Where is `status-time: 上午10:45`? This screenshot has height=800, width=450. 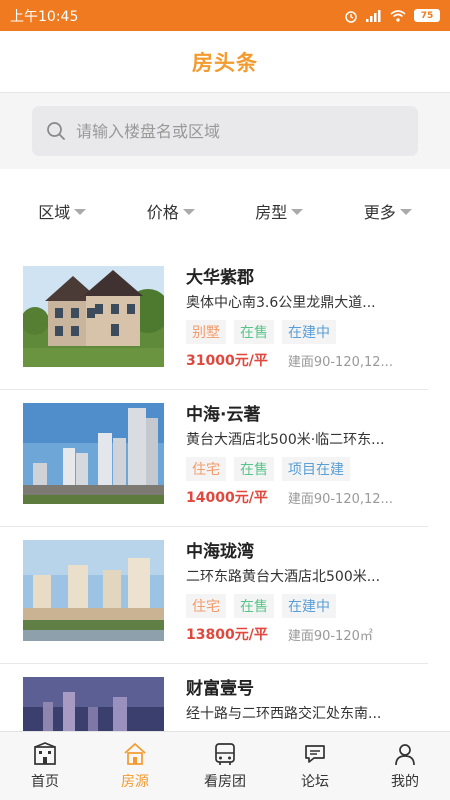
status-time: 上午10:45 is located at coordinates (44, 16).